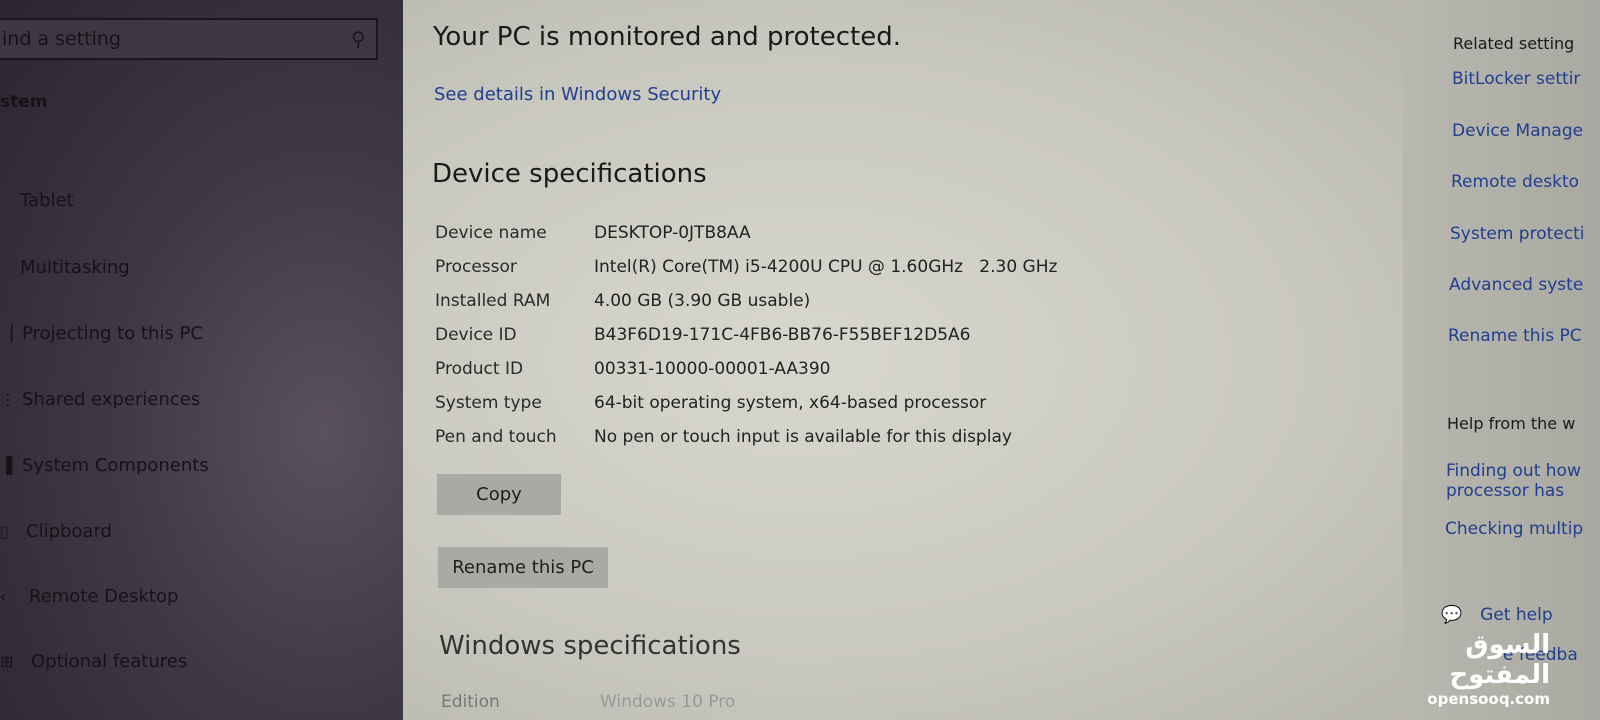 The height and width of the screenshot is (720, 1600). Describe the element at coordinates (69, 531) in the screenshot. I see `sidebar-item-label: Clipboard` at that location.